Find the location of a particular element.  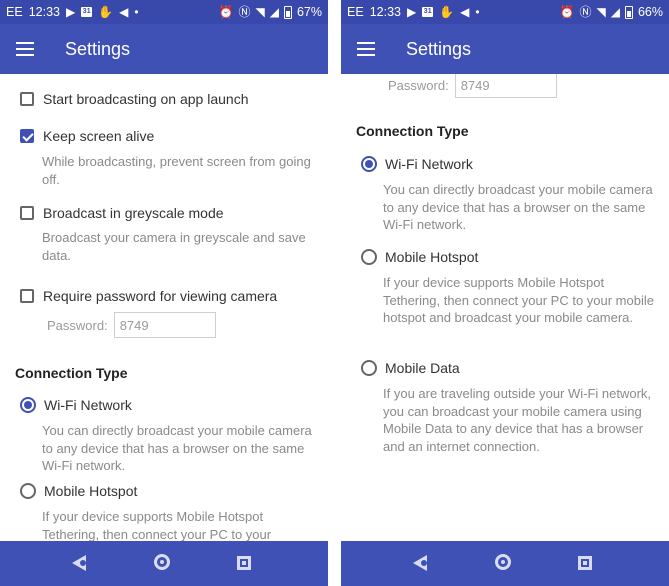

require-password-option: Require password for viewing camera is located at coordinates (148, 296).